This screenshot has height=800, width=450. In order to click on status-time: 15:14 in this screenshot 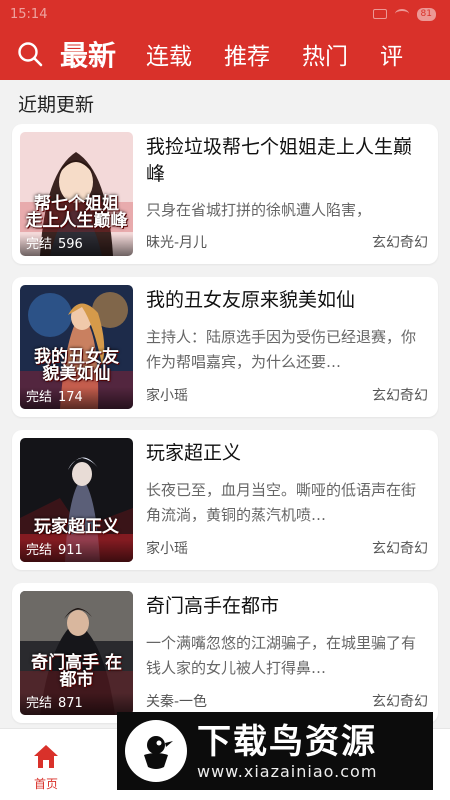, I will do `click(29, 14)`.